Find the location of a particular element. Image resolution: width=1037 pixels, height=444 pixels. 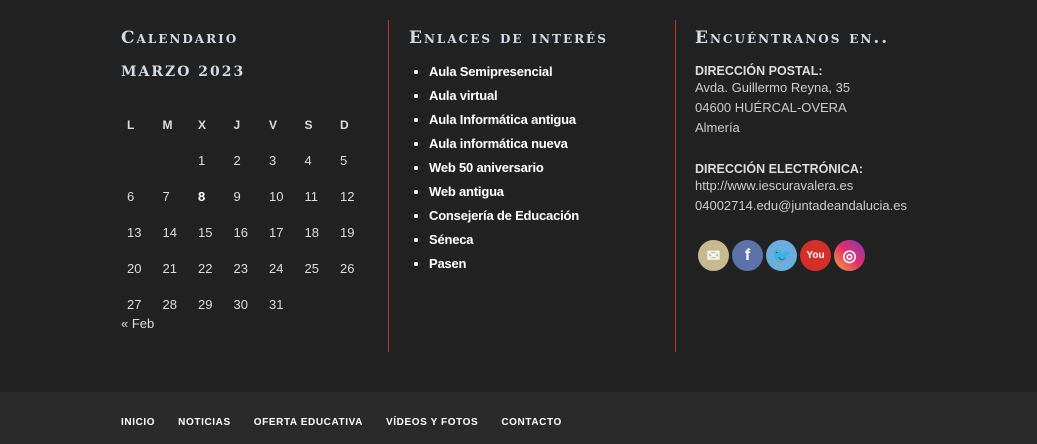

calendar-day: 25 is located at coordinates (311, 268).